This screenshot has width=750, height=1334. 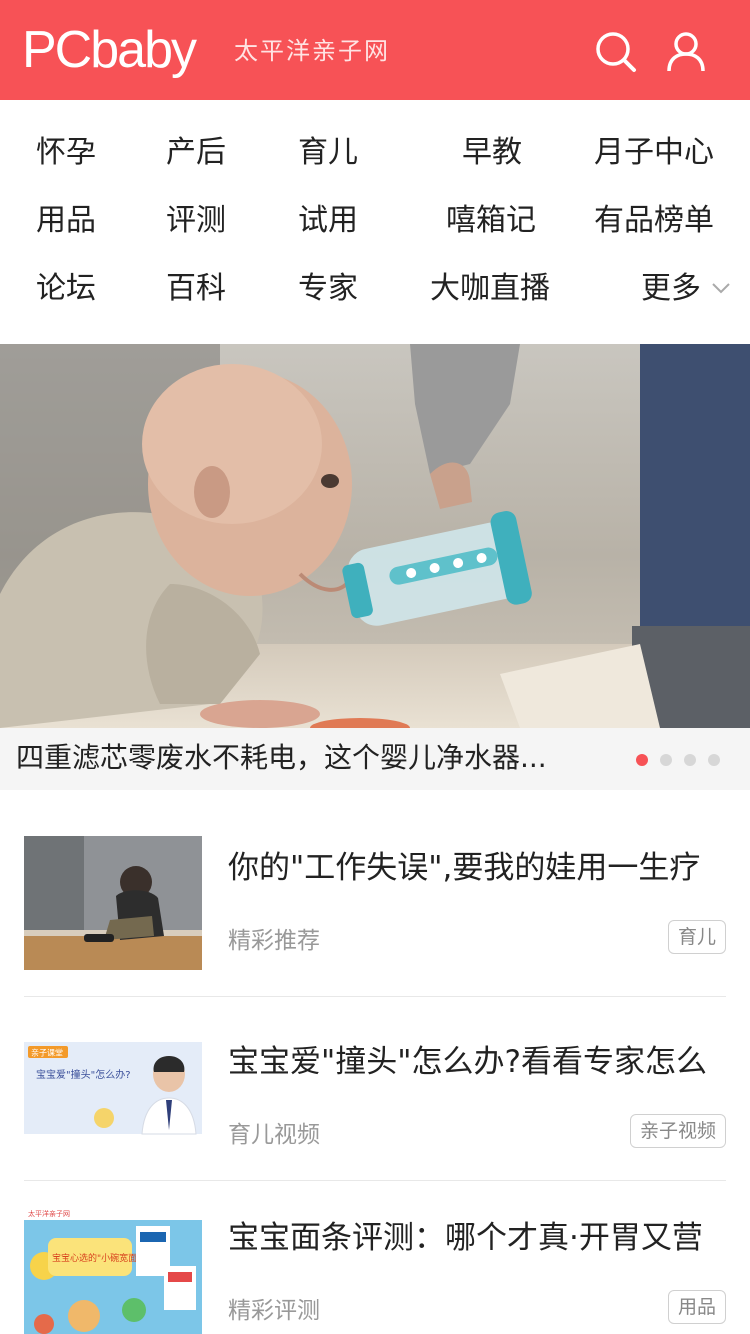 What do you see at coordinates (654, 221) in the screenshot?
I see `nav-item-product-ranking: 有品榜单` at bounding box center [654, 221].